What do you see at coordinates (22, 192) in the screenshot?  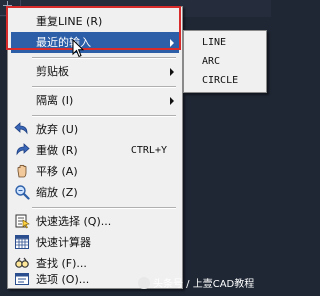 I see `zoom-icon` at bounding box center [22, 192].